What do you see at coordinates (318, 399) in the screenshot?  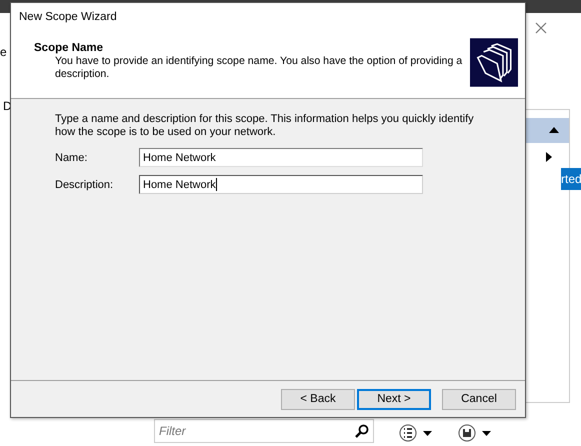 I see `wizard-button: < Back` at bounding box center [318, 399].